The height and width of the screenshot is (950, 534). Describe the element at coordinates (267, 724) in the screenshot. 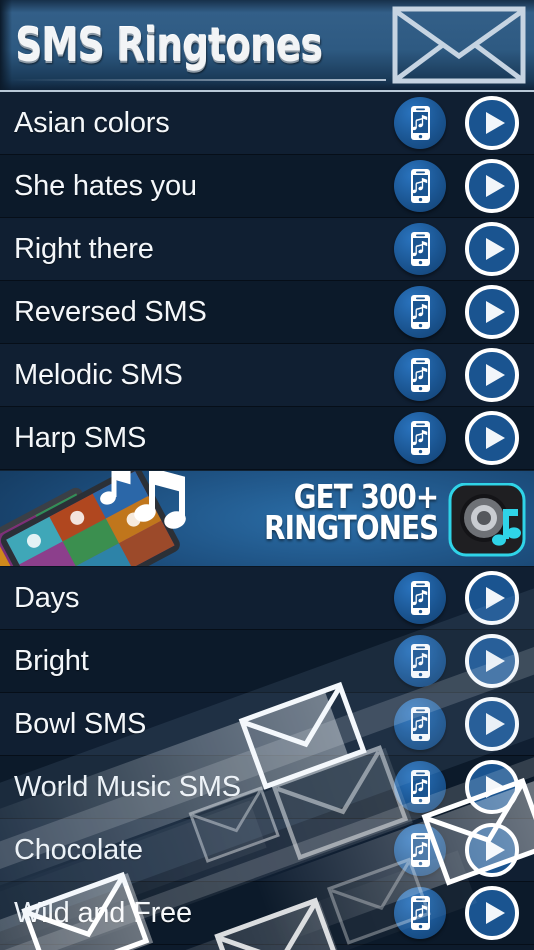

I see `list-item: Bowl SMS` at that location.